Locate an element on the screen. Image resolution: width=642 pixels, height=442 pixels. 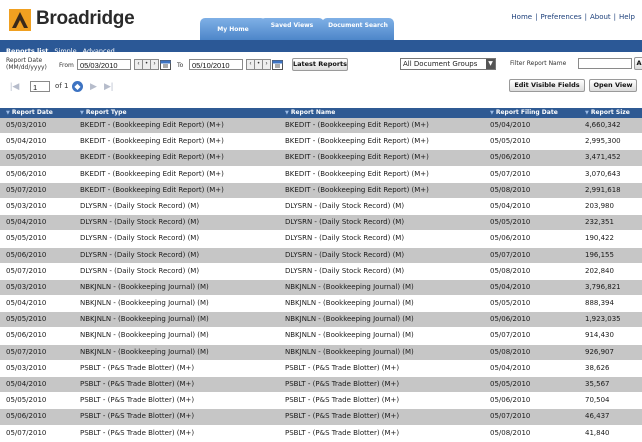
page-of-text: of 1 is located at coordinates (62, 86).